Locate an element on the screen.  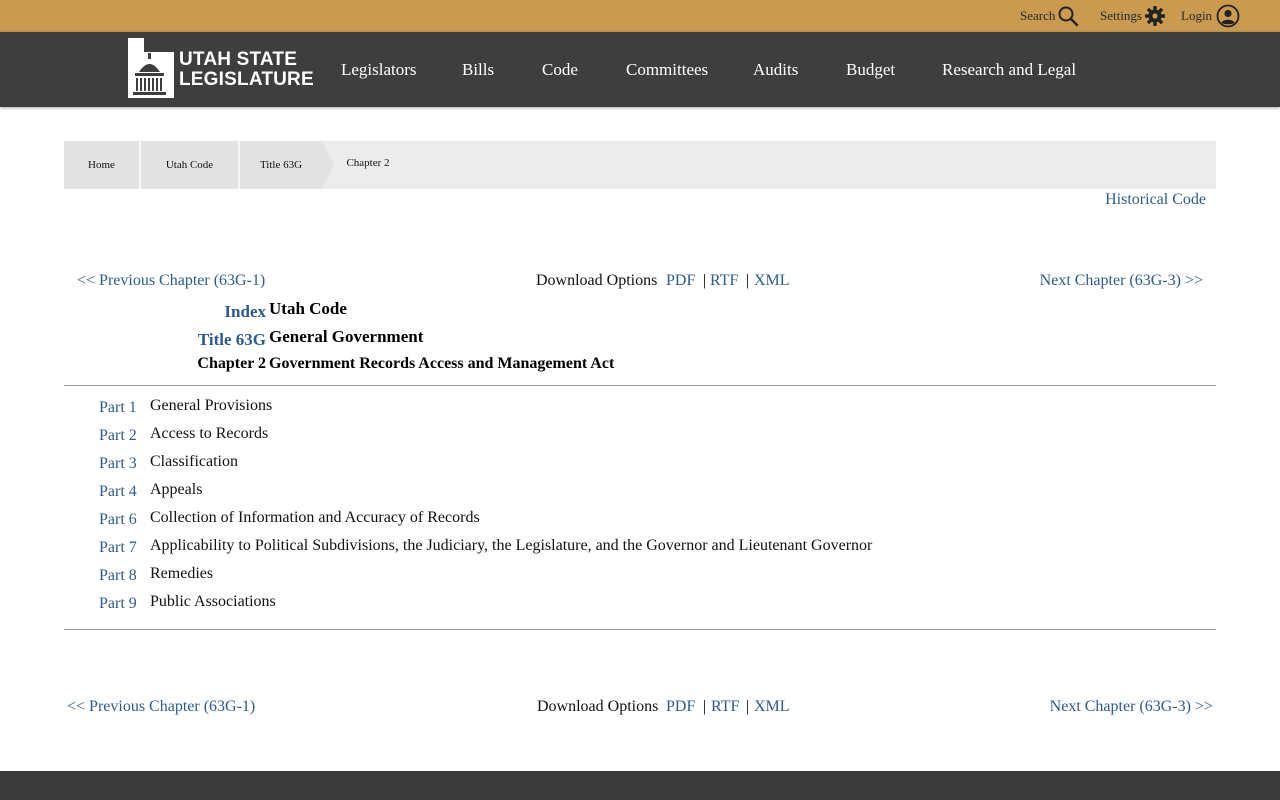
nav-code: Code is located at coordinates (560, 69).